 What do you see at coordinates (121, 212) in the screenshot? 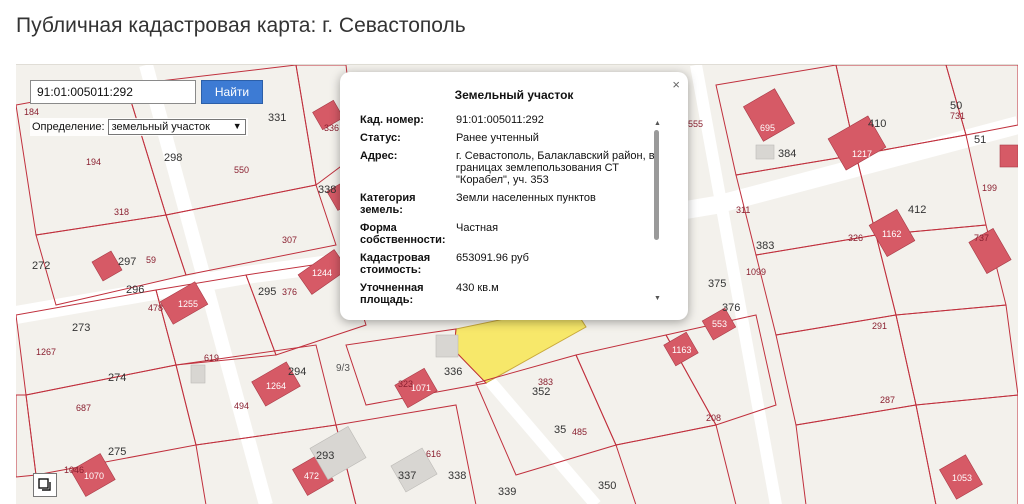
I see `parcel-label: 318` at bounding box center [121, 212].